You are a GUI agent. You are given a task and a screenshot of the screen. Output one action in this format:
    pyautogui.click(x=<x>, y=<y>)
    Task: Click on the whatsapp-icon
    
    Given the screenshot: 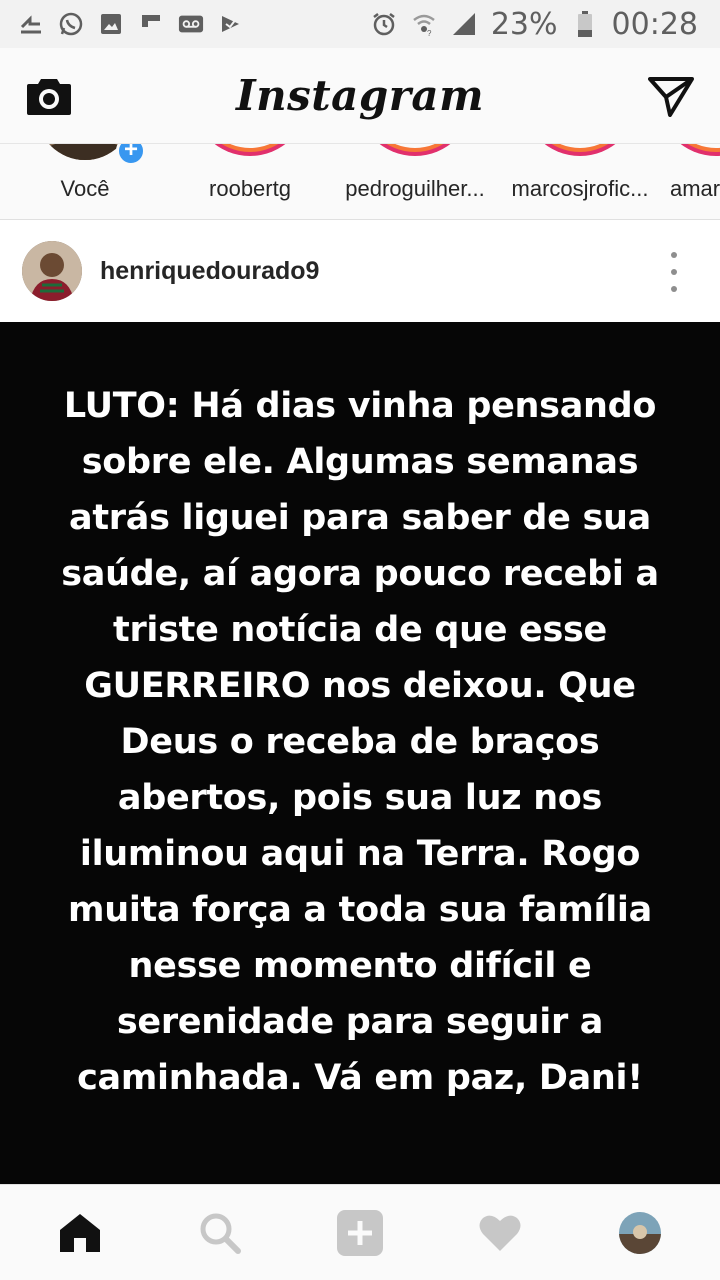 What is the action you would take?
    pyautogui.click(x=71, y=24)
    